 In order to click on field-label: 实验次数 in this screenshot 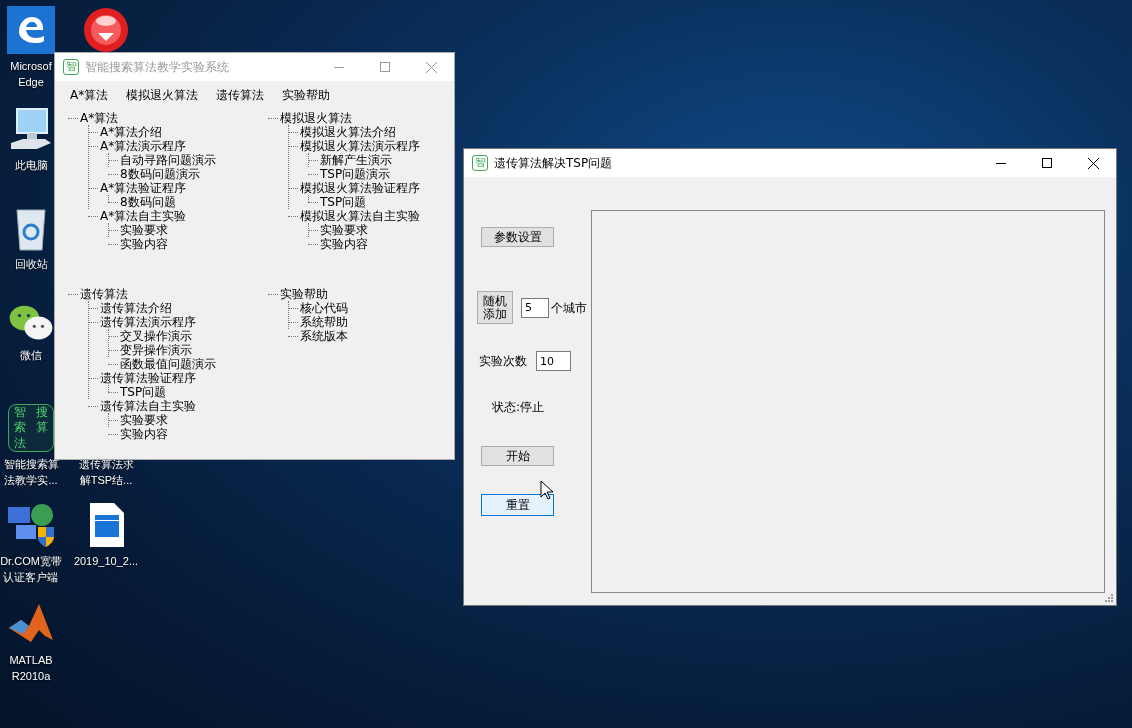, I will do `click(503, 361)`.